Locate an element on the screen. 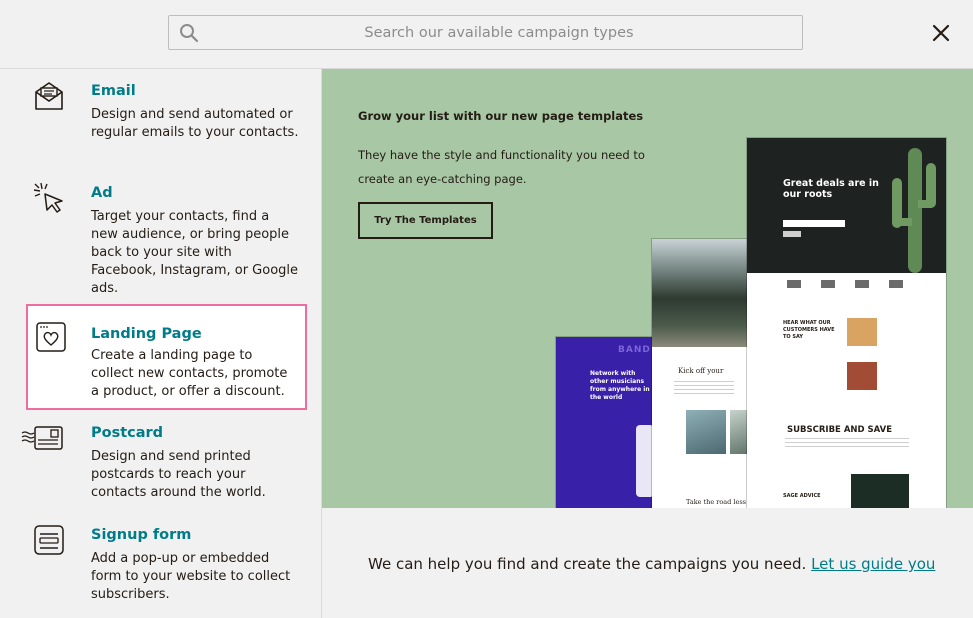  plant-photo is located at coordinates (880, 491).